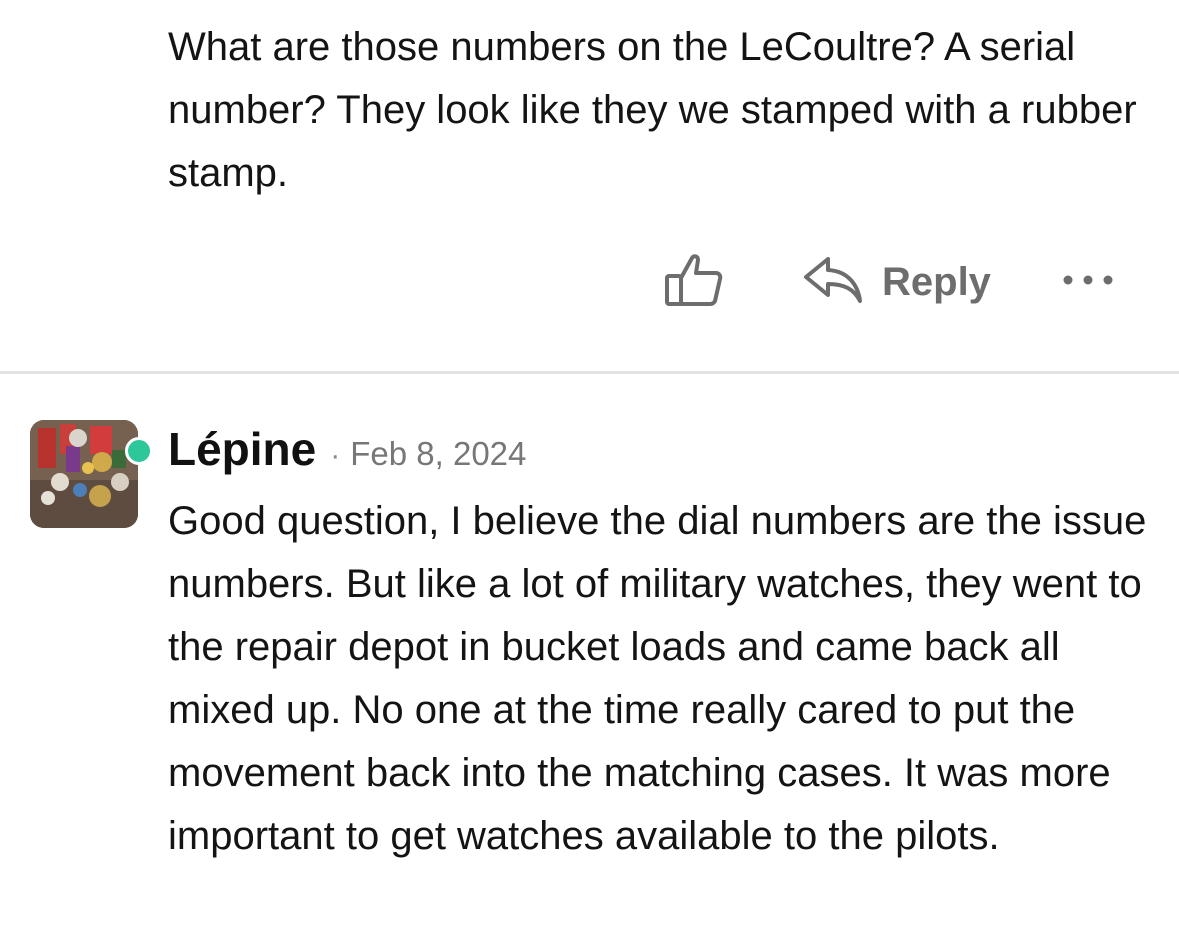 The image size is (1179, 945). I want to click on thumbs-up-icon, so click(694, 282).